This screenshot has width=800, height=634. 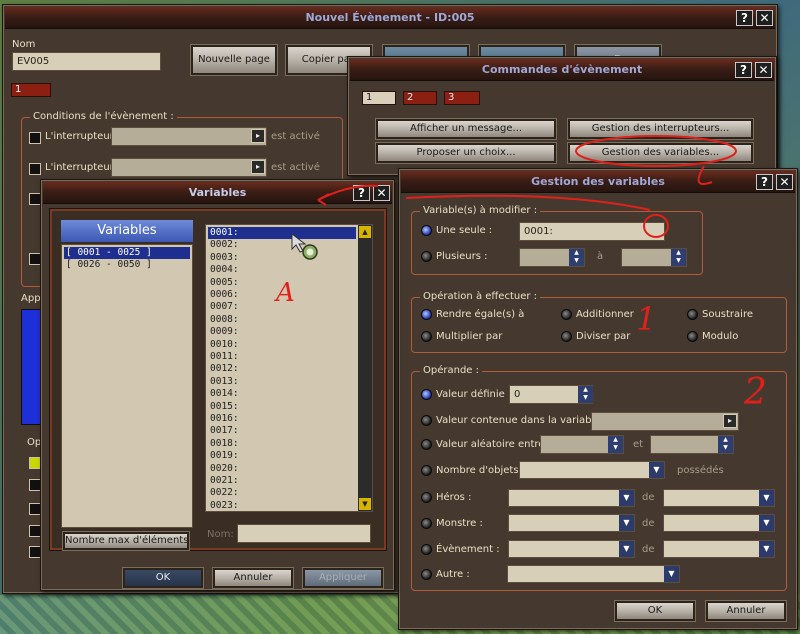 I want to click on variable-list-item: 0019:, so click(x=282, y=456).